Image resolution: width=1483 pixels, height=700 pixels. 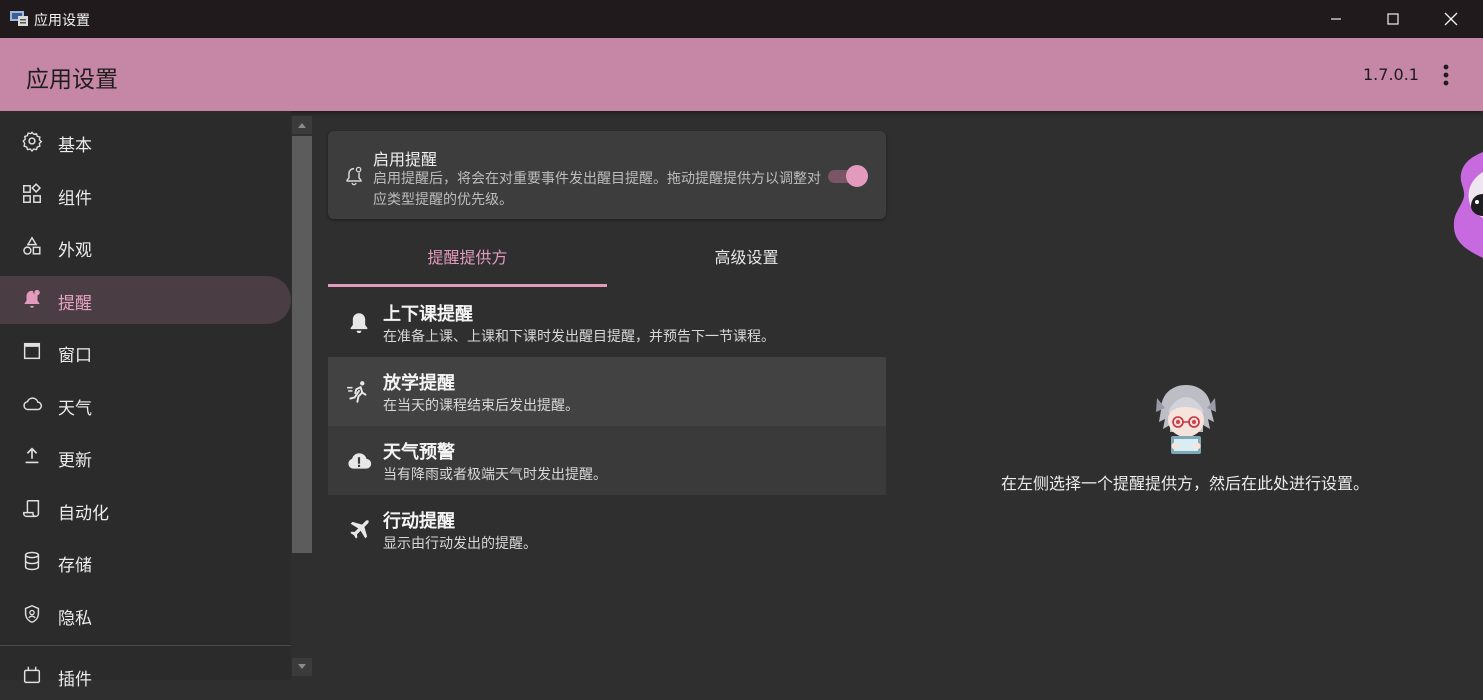 I want to click on tab-providers: 提醒提供方, so click(x=467, y=264).